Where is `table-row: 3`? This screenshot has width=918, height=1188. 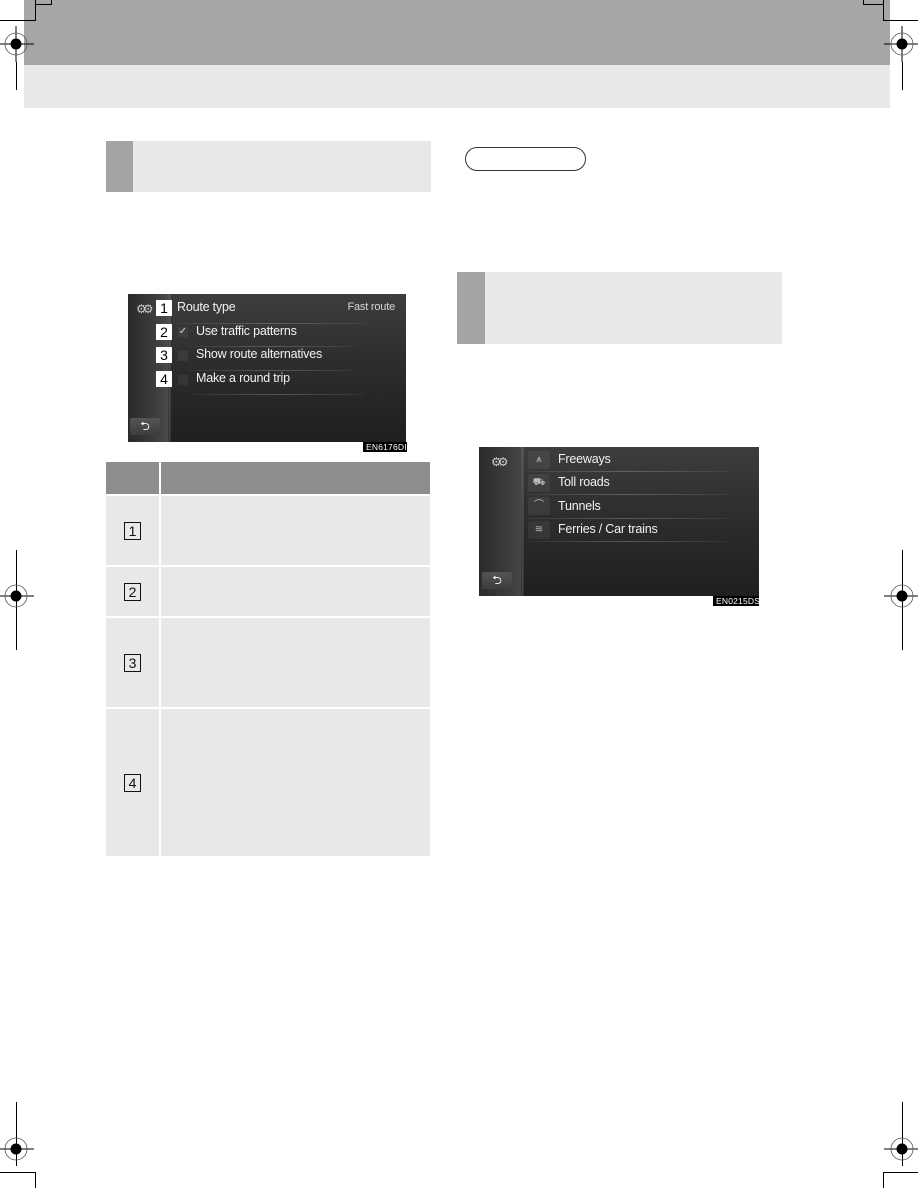 table-row: 3 is located at coordinates (268, 662).